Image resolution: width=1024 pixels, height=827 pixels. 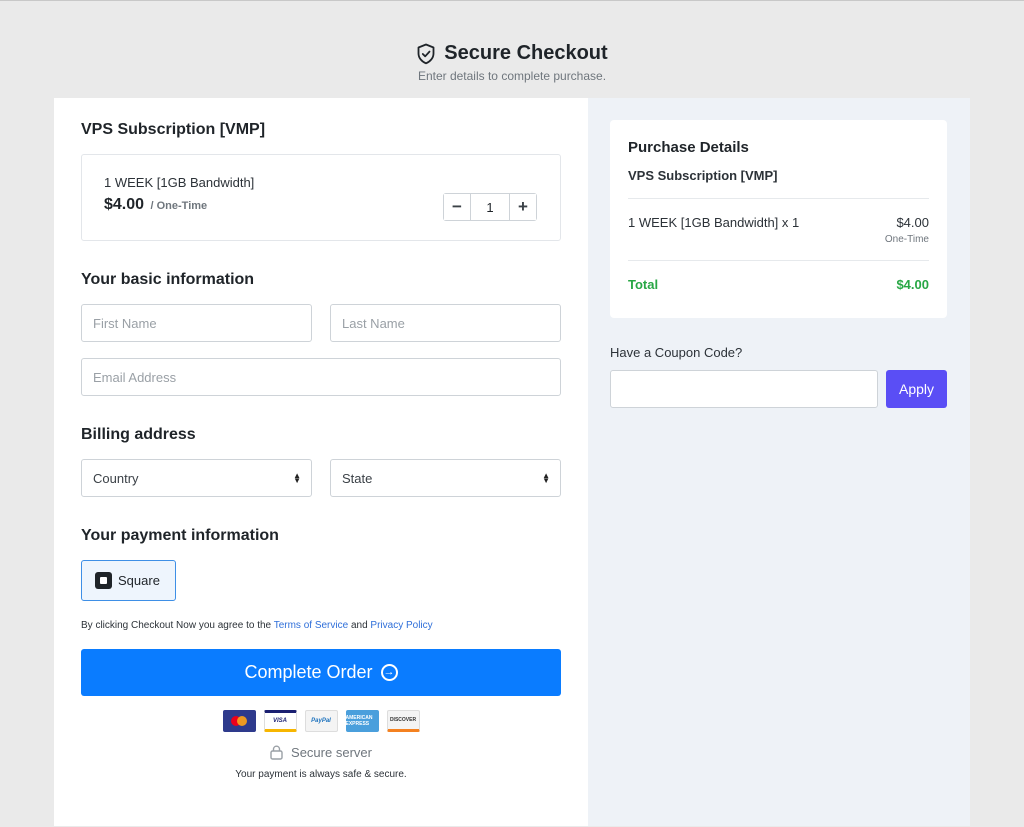 What do you see at coordinates (196, 478) in the screenshot?
I see `country-select: Country ▲ ▼` at bounding box center [196, 478].